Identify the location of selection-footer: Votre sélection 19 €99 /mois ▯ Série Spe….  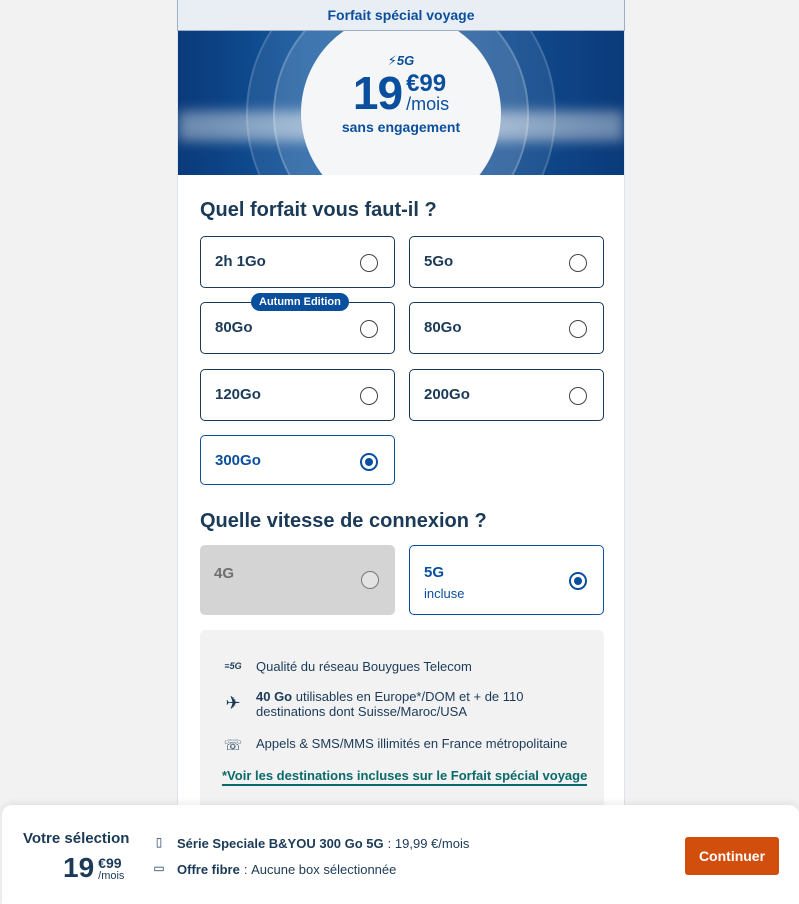
(400, 854).